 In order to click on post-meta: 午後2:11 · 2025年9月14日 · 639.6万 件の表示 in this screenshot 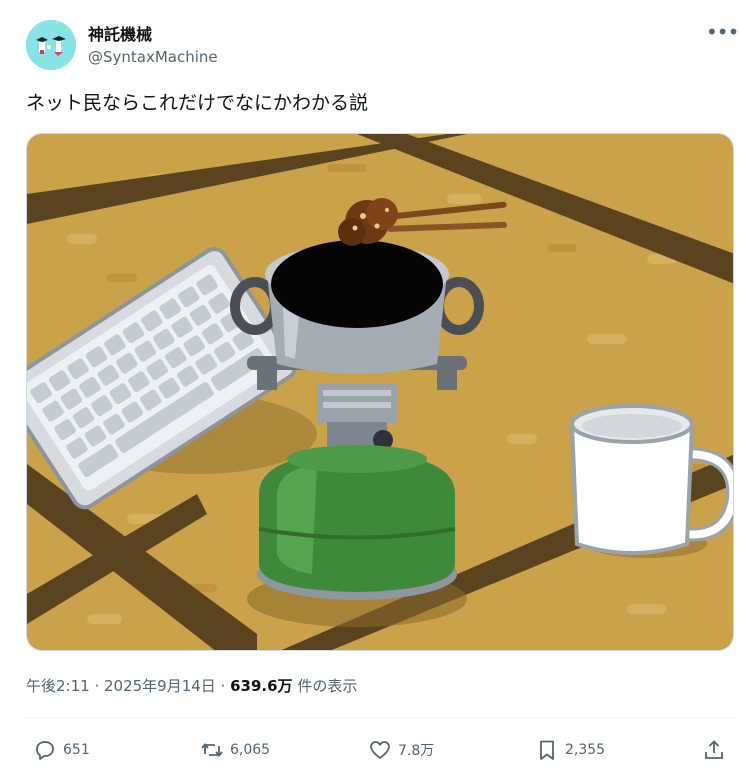, I will do `click(191, 685)`.